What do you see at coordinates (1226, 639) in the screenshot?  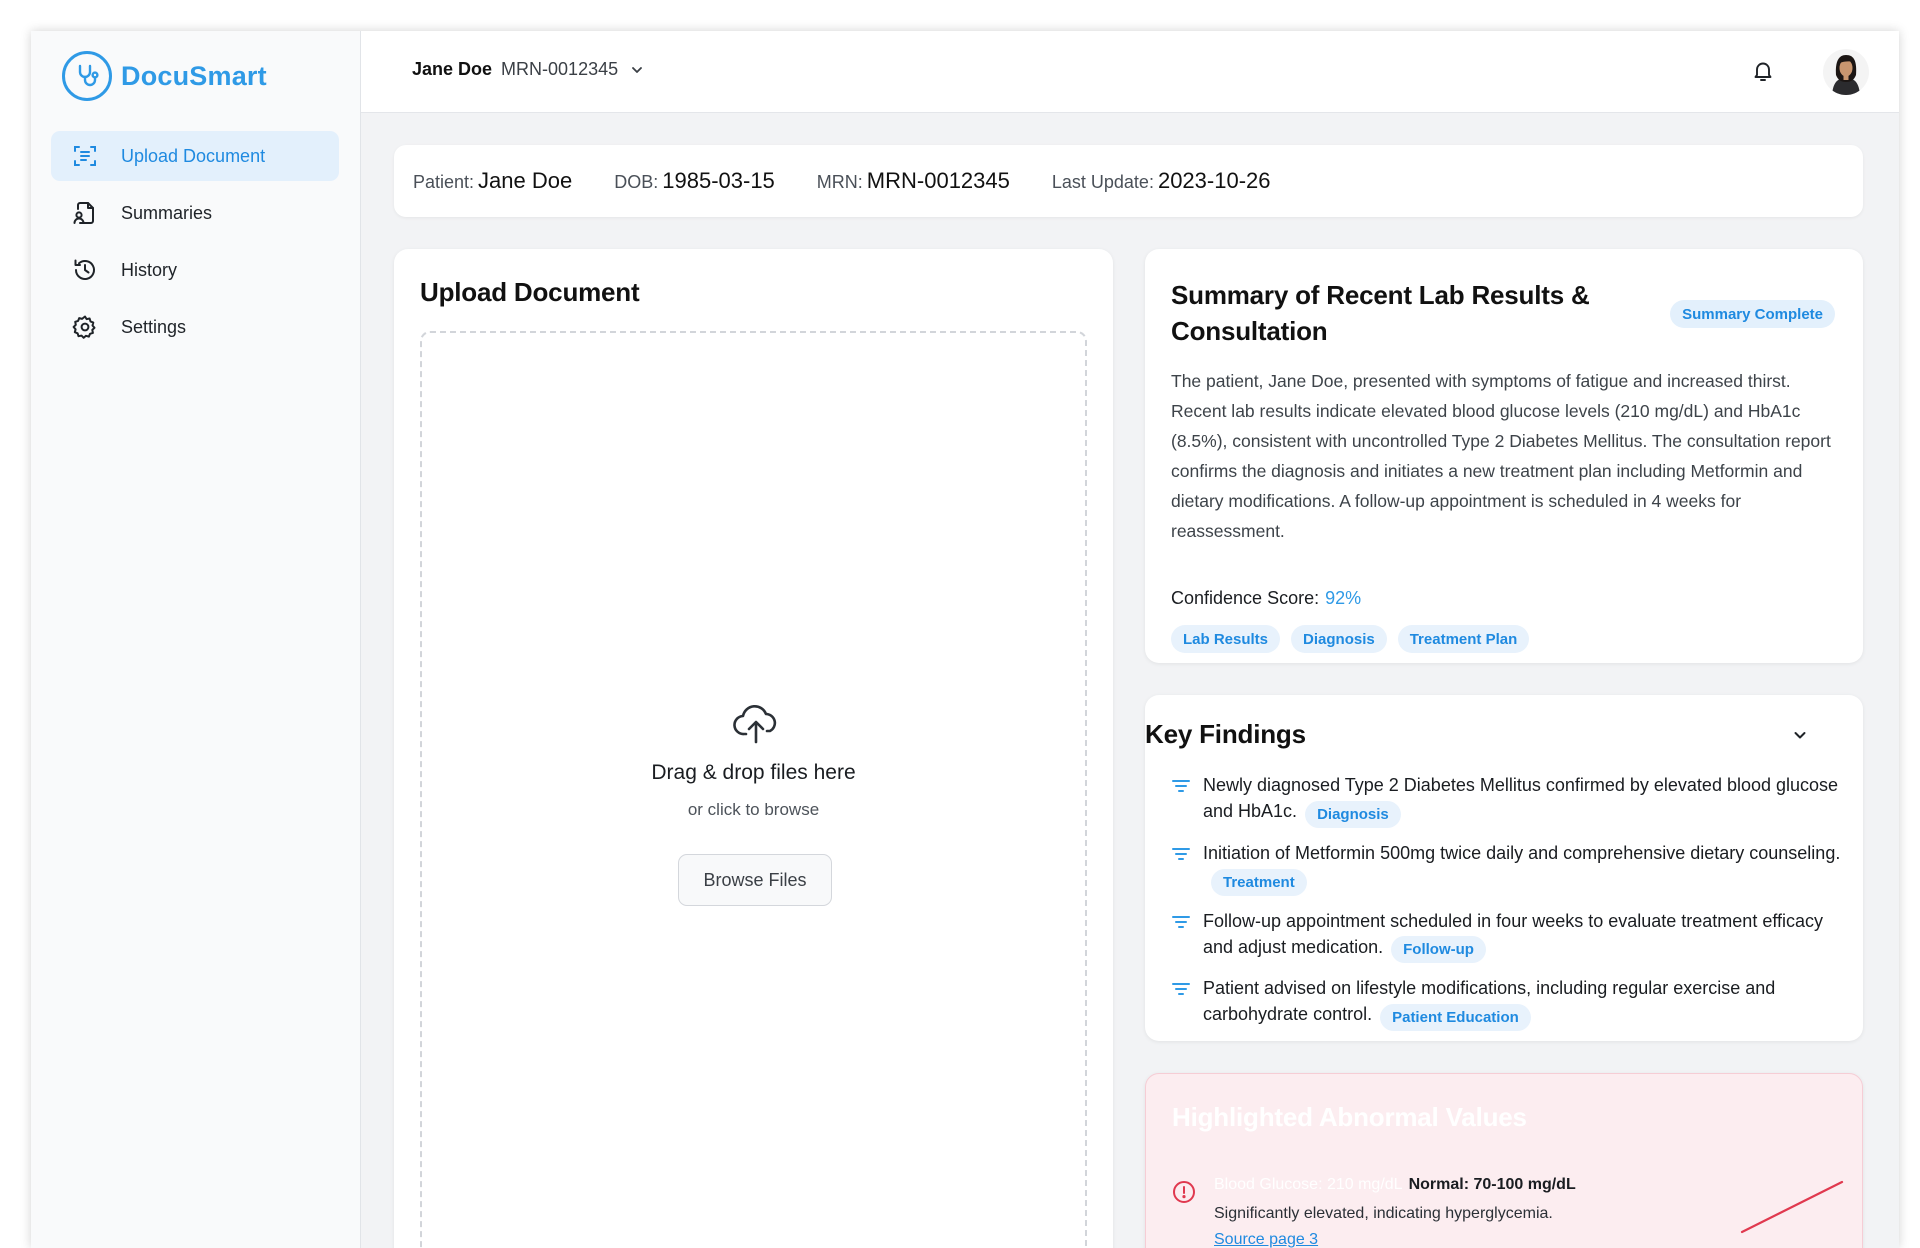 I see `tag-lab-results: Lab Results` at bounding box center [1226, 639].